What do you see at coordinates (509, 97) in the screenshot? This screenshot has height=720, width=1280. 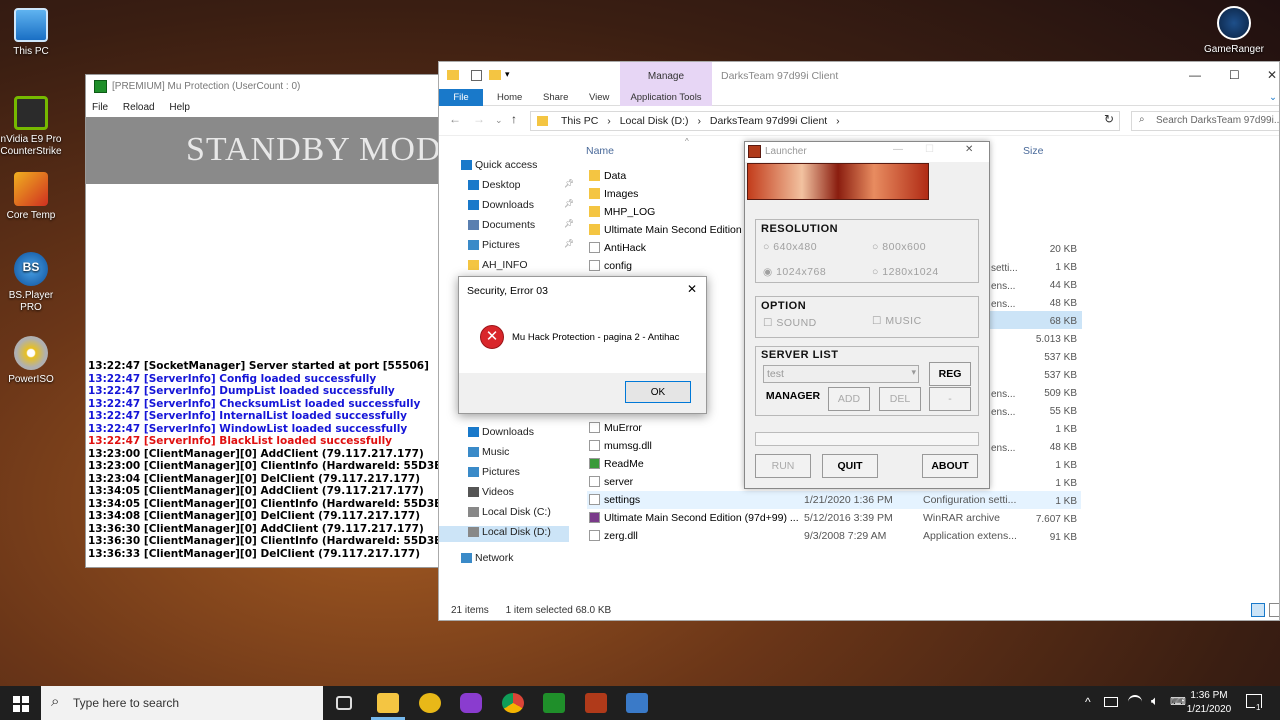 I see `tab-home: Home` at bounding box center [509, 97].